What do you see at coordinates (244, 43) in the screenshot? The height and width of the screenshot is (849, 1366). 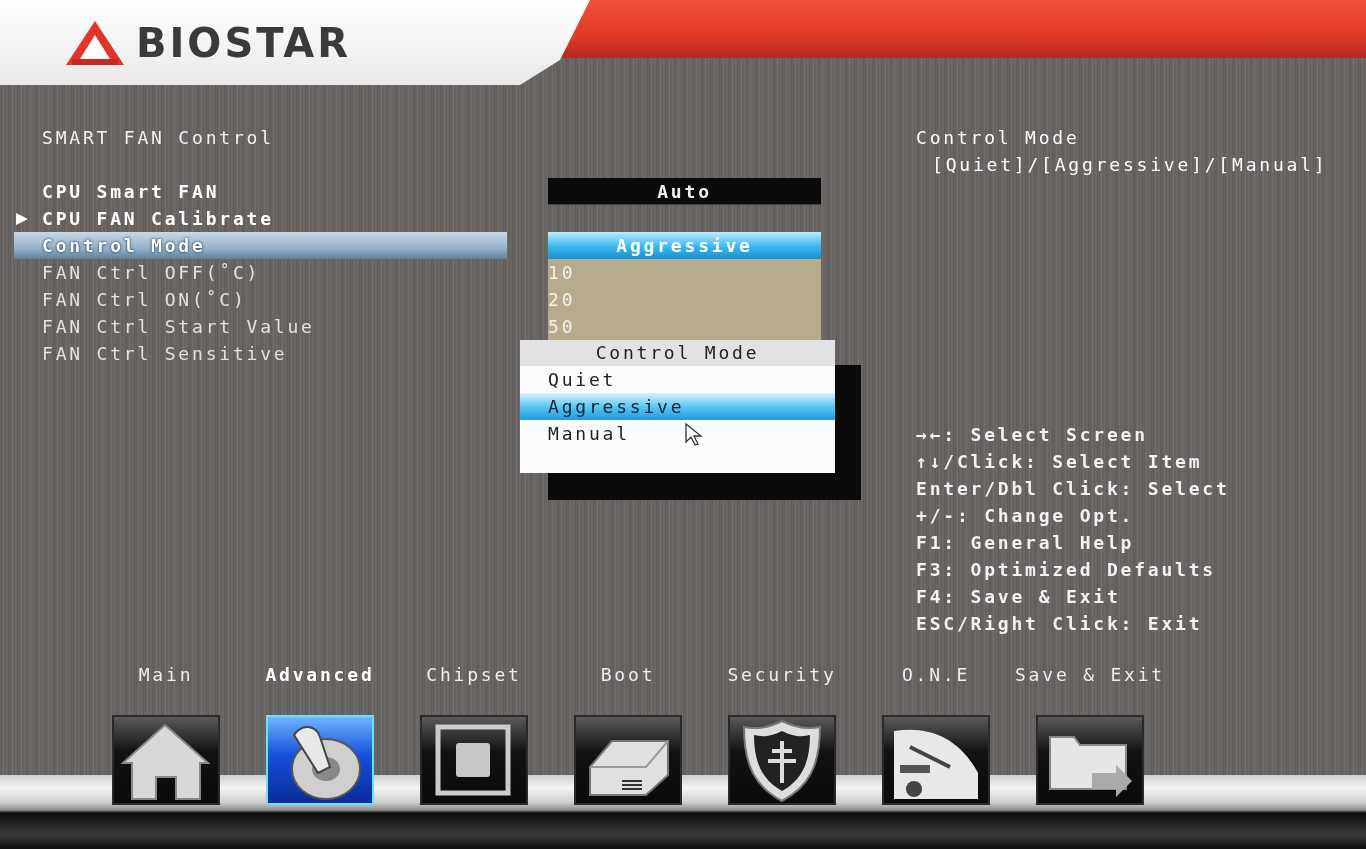 I see `brand-logo-text: BIOSTAR` at bounding box center [244, 43].